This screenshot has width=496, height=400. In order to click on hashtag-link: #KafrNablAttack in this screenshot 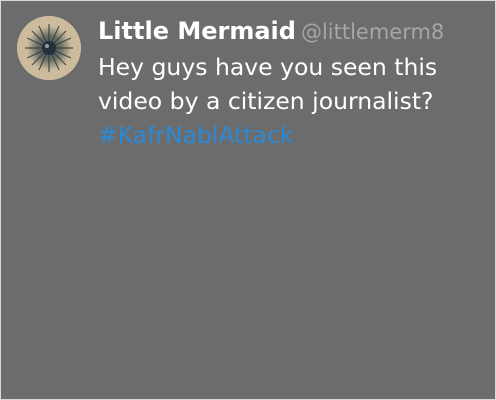, I will do `click(195, 135)`.